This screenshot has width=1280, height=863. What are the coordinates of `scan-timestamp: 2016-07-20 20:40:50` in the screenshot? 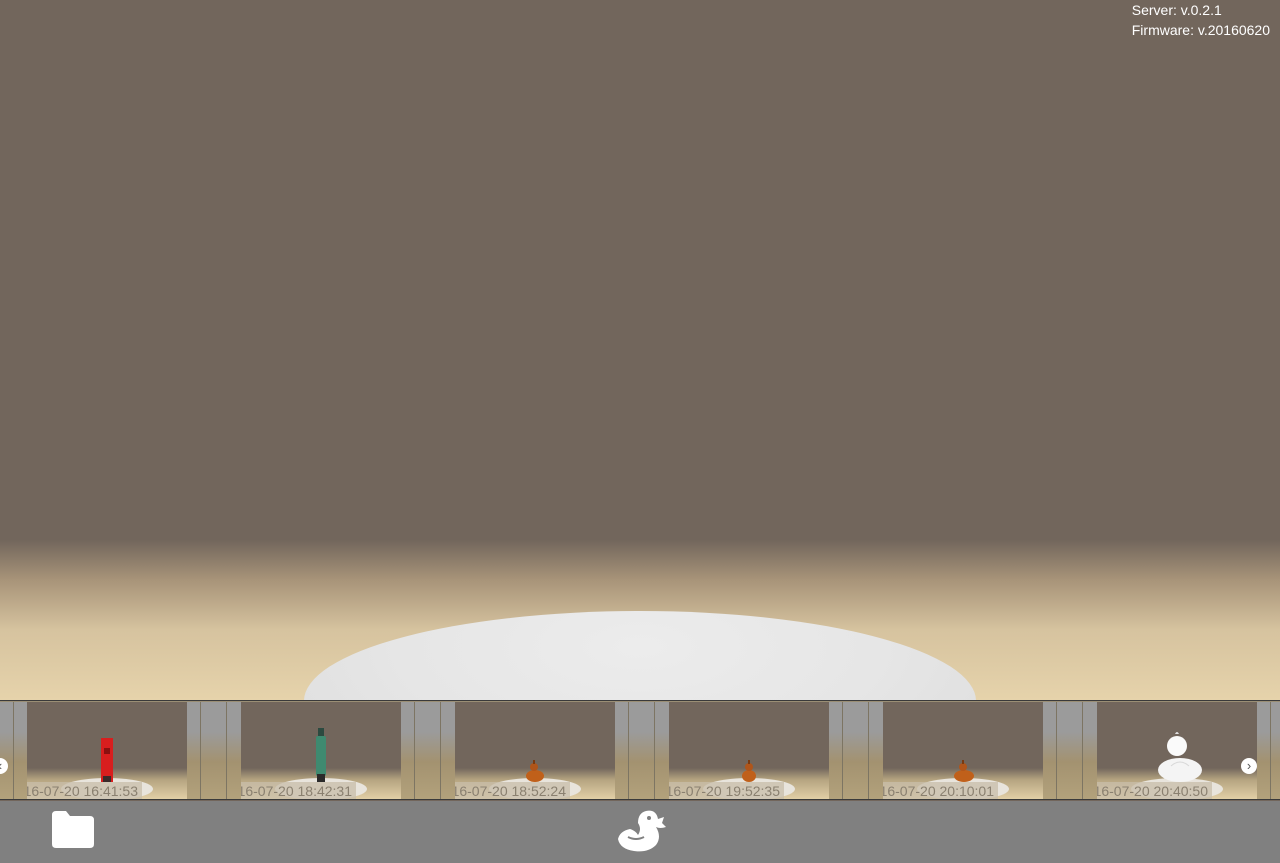 It's located at (1154, 790).